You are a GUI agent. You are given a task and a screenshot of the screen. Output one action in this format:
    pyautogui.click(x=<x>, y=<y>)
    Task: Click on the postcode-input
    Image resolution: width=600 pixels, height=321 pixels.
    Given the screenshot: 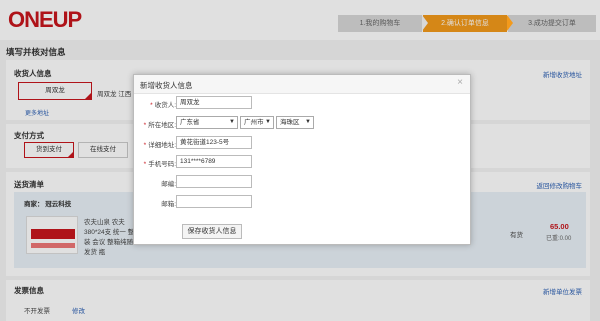 What is the action you would take?
    pyautogui.click(x=214, y=181)
    